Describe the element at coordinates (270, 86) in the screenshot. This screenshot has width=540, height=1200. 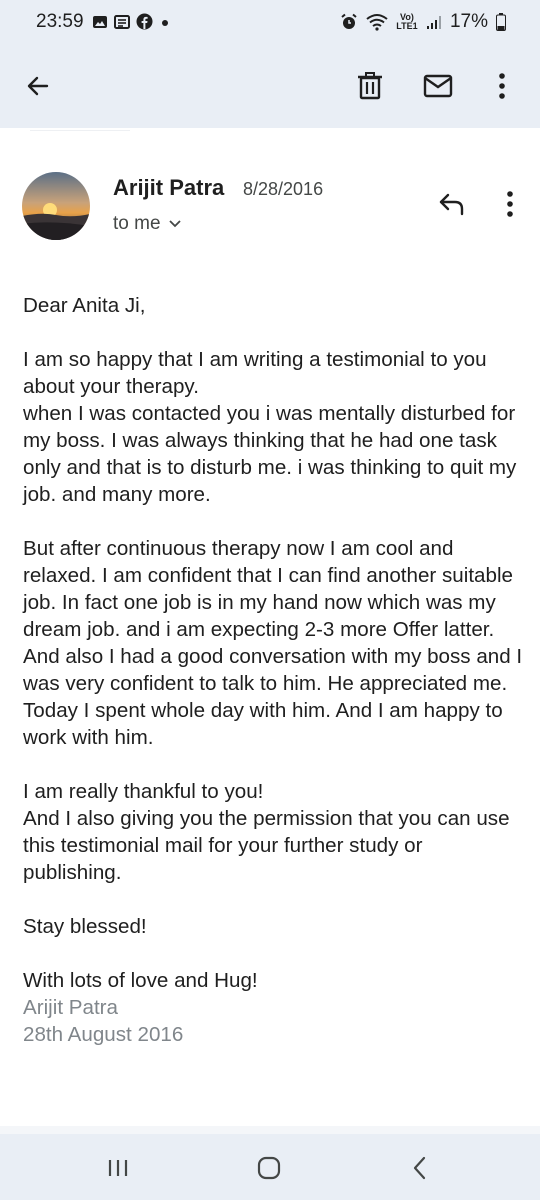
I see `email-toolbar` at that location.